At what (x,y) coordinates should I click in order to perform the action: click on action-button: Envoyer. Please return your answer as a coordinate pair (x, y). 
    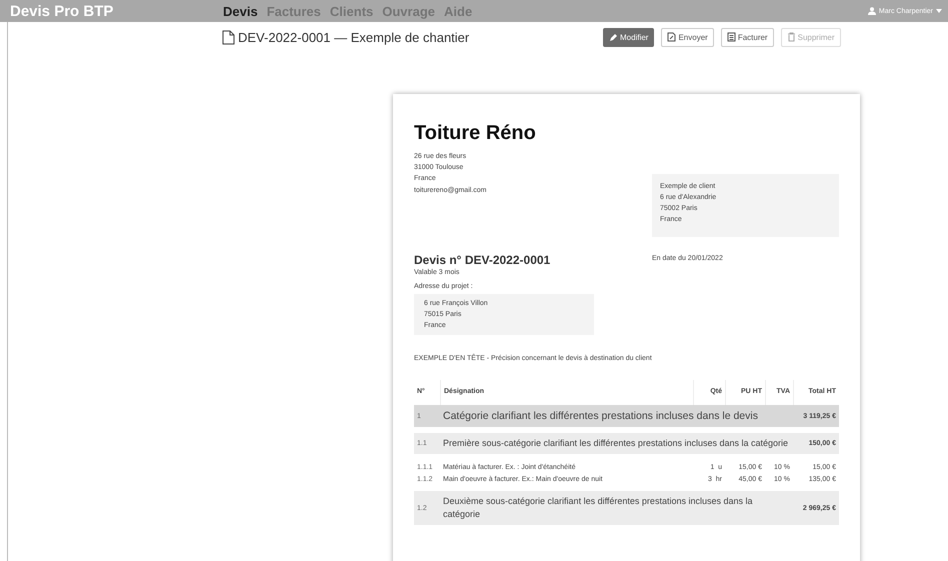
    Looking at the image, I should click on (687, 37).